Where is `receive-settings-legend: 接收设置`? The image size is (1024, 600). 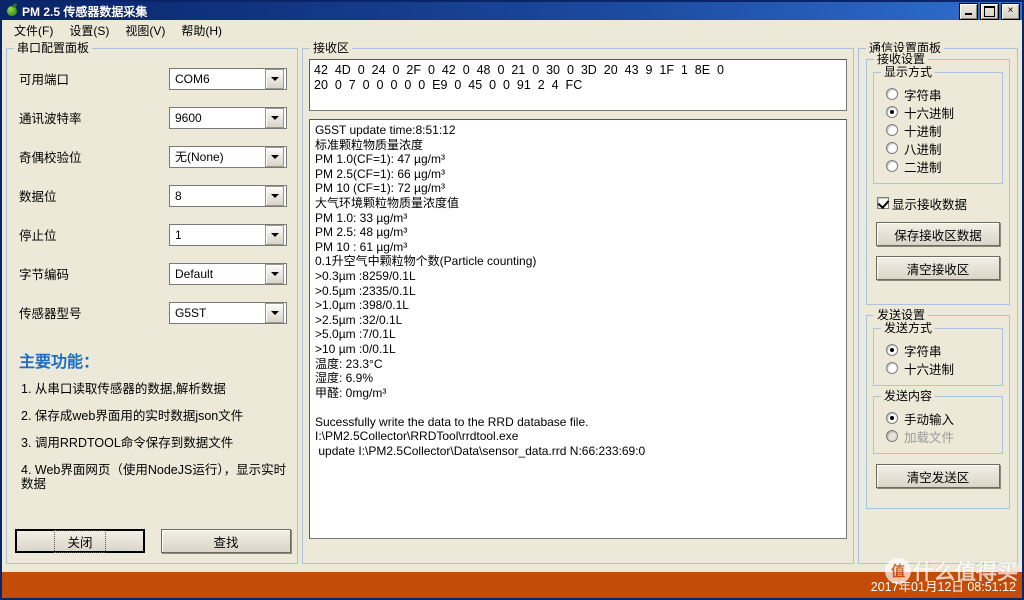 receive-settings-legend: 接收设置 is located at coordinates (901, 59).